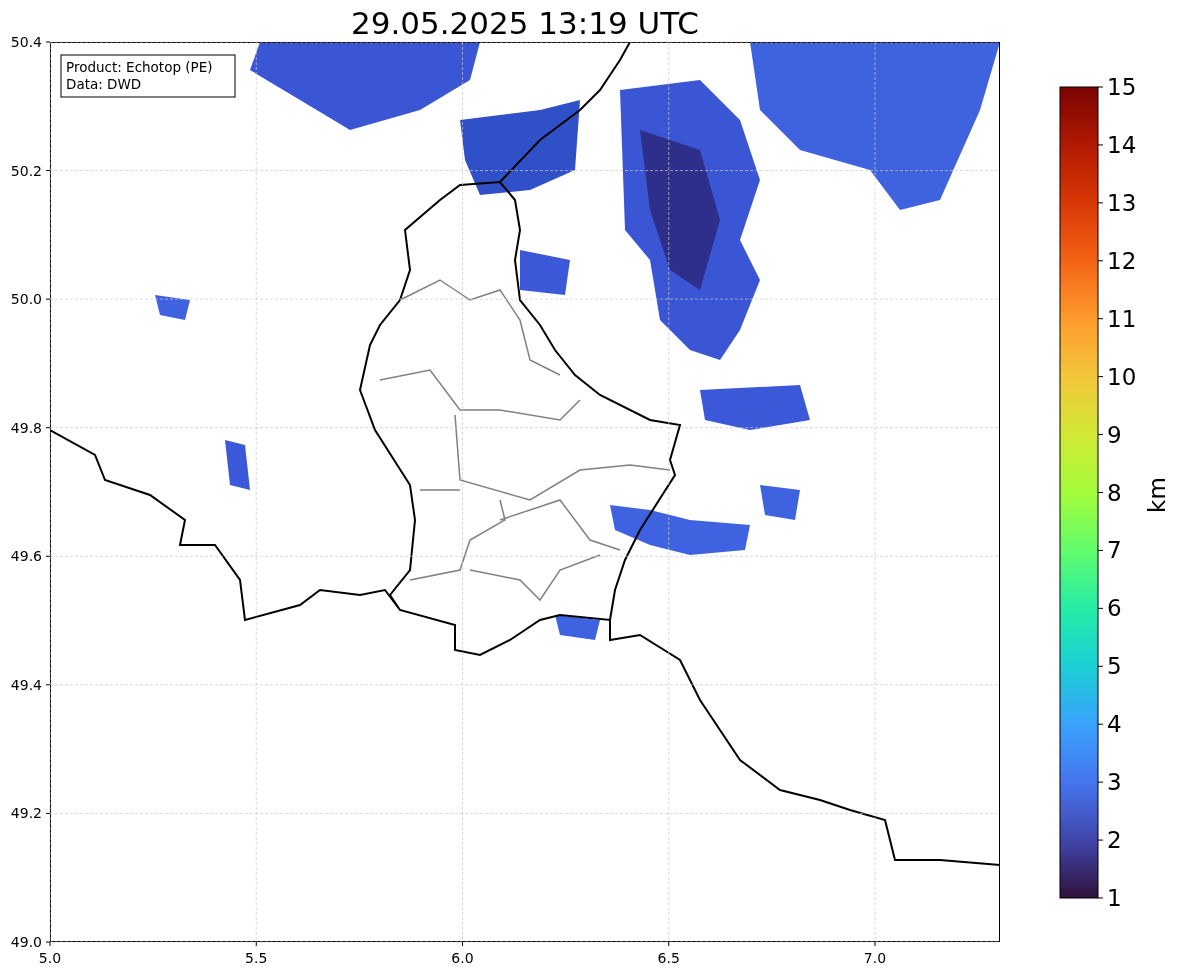 This screenshot has width=1178, height=976. What do you see at coordinates (256, 958) in the screenshot?
I see `x-tick-label: 5.5` at bounding box center [256, 958].